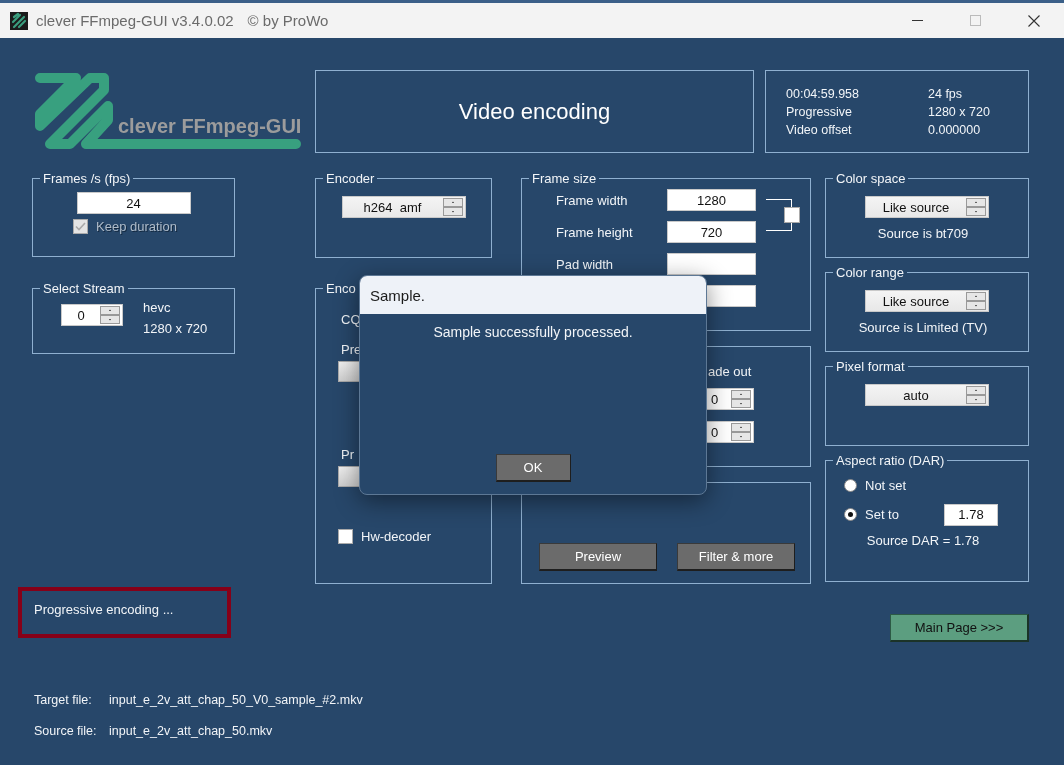  What do you see at coordinates (533, 468) in the screenshot?
I see `ok-button: OK` at bounding box center [533, 468].